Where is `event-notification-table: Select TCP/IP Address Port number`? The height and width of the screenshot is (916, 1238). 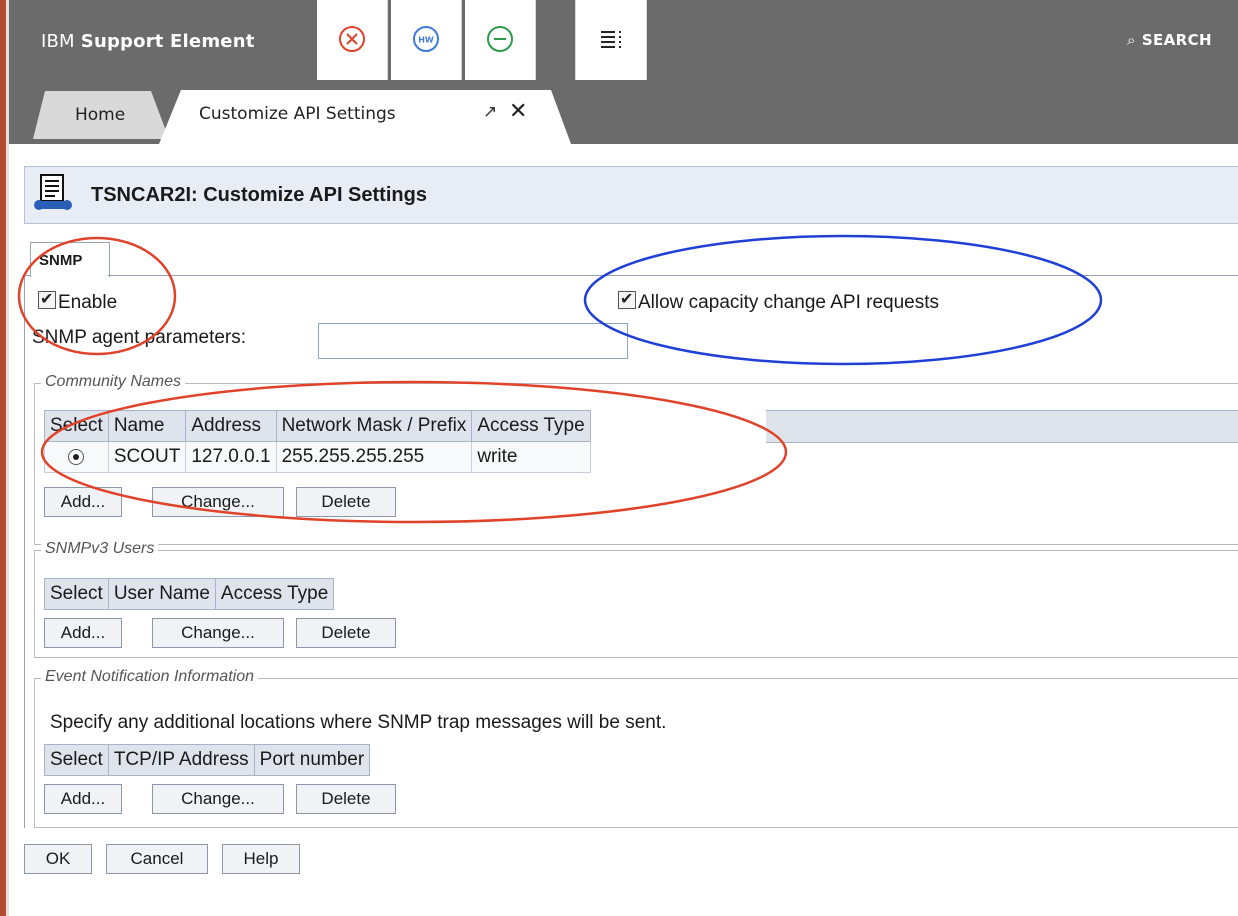 event-notification-table: Select TCP/IP Address Port number is located at coordinates (207, 760).